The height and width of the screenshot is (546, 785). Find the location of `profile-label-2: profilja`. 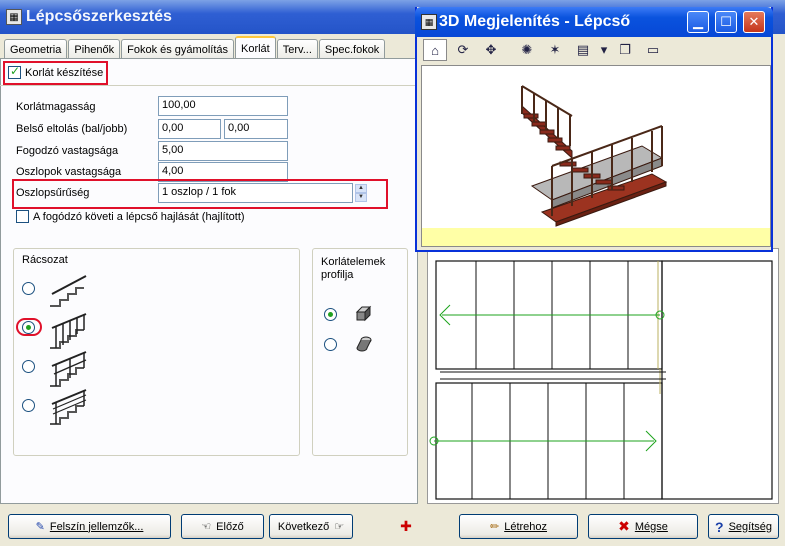

profile-label-2: profilja is located at coordinates (337, 275).